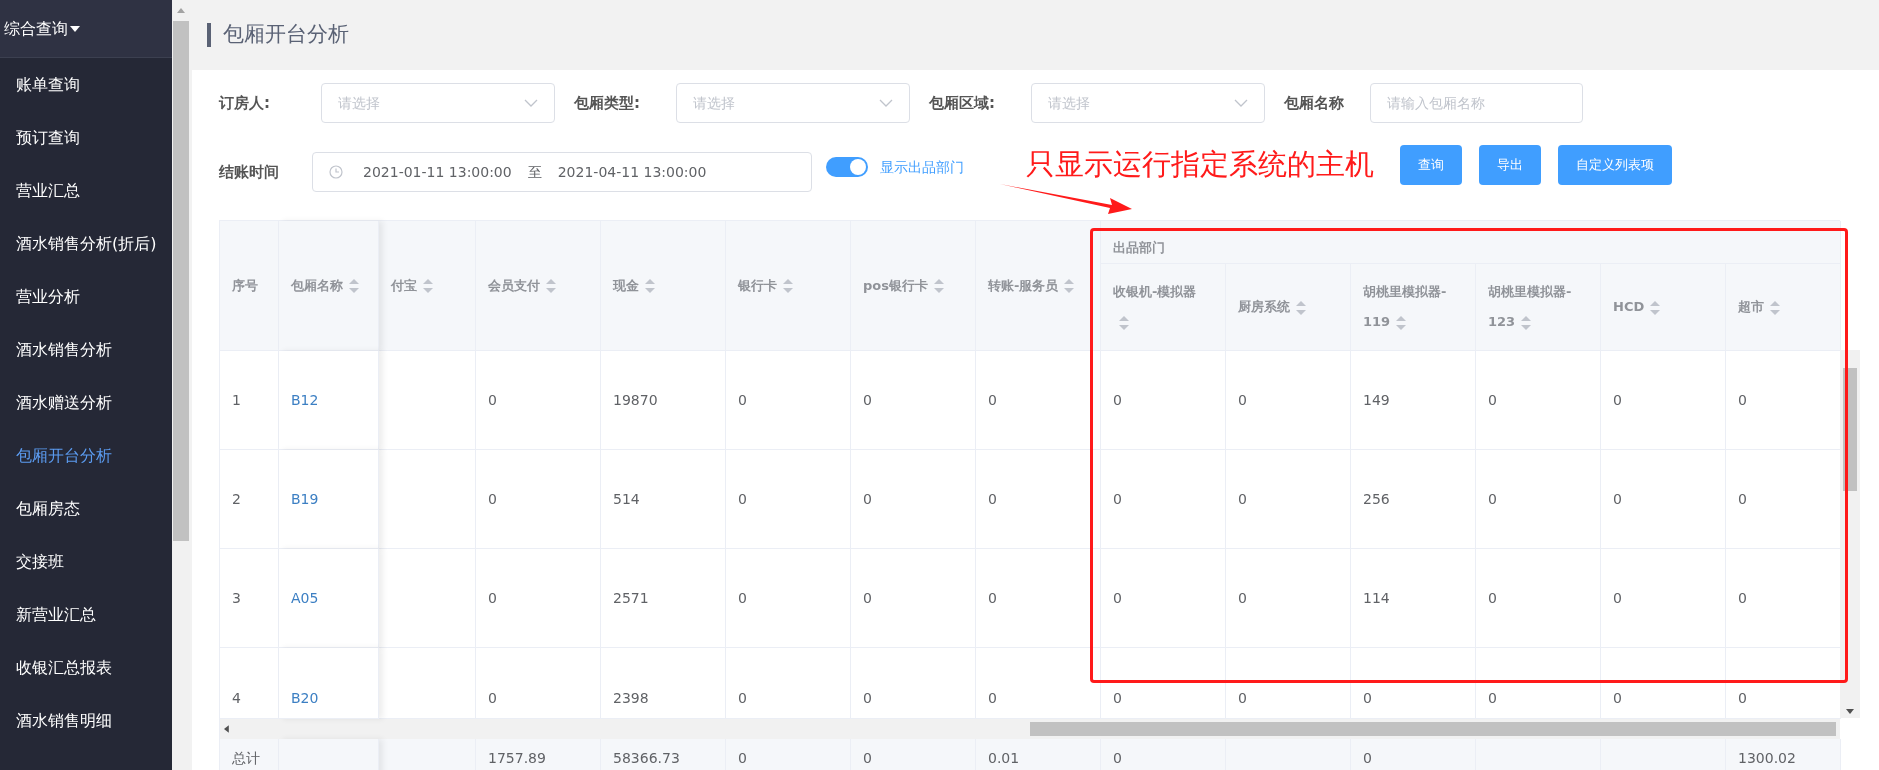  What do you see at coordinates (663, 683) in the screenshot?
I see `table-cell: 2398` at bounding box center [663, 683].